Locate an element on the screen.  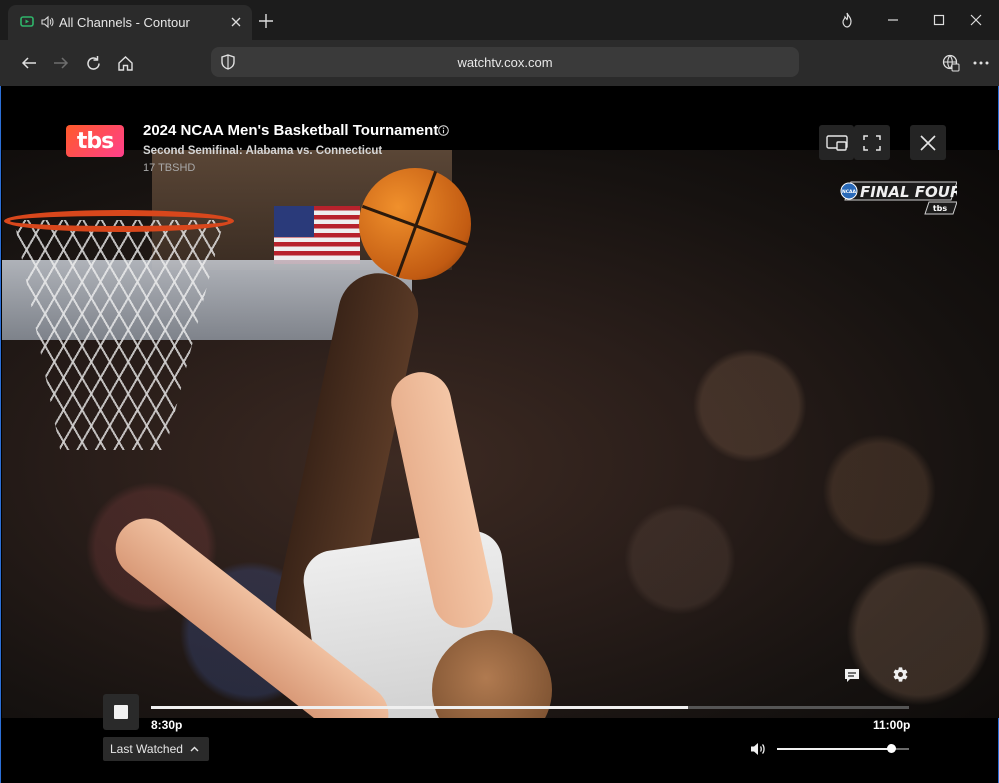
forward-button is located at coordinates (61, 63).